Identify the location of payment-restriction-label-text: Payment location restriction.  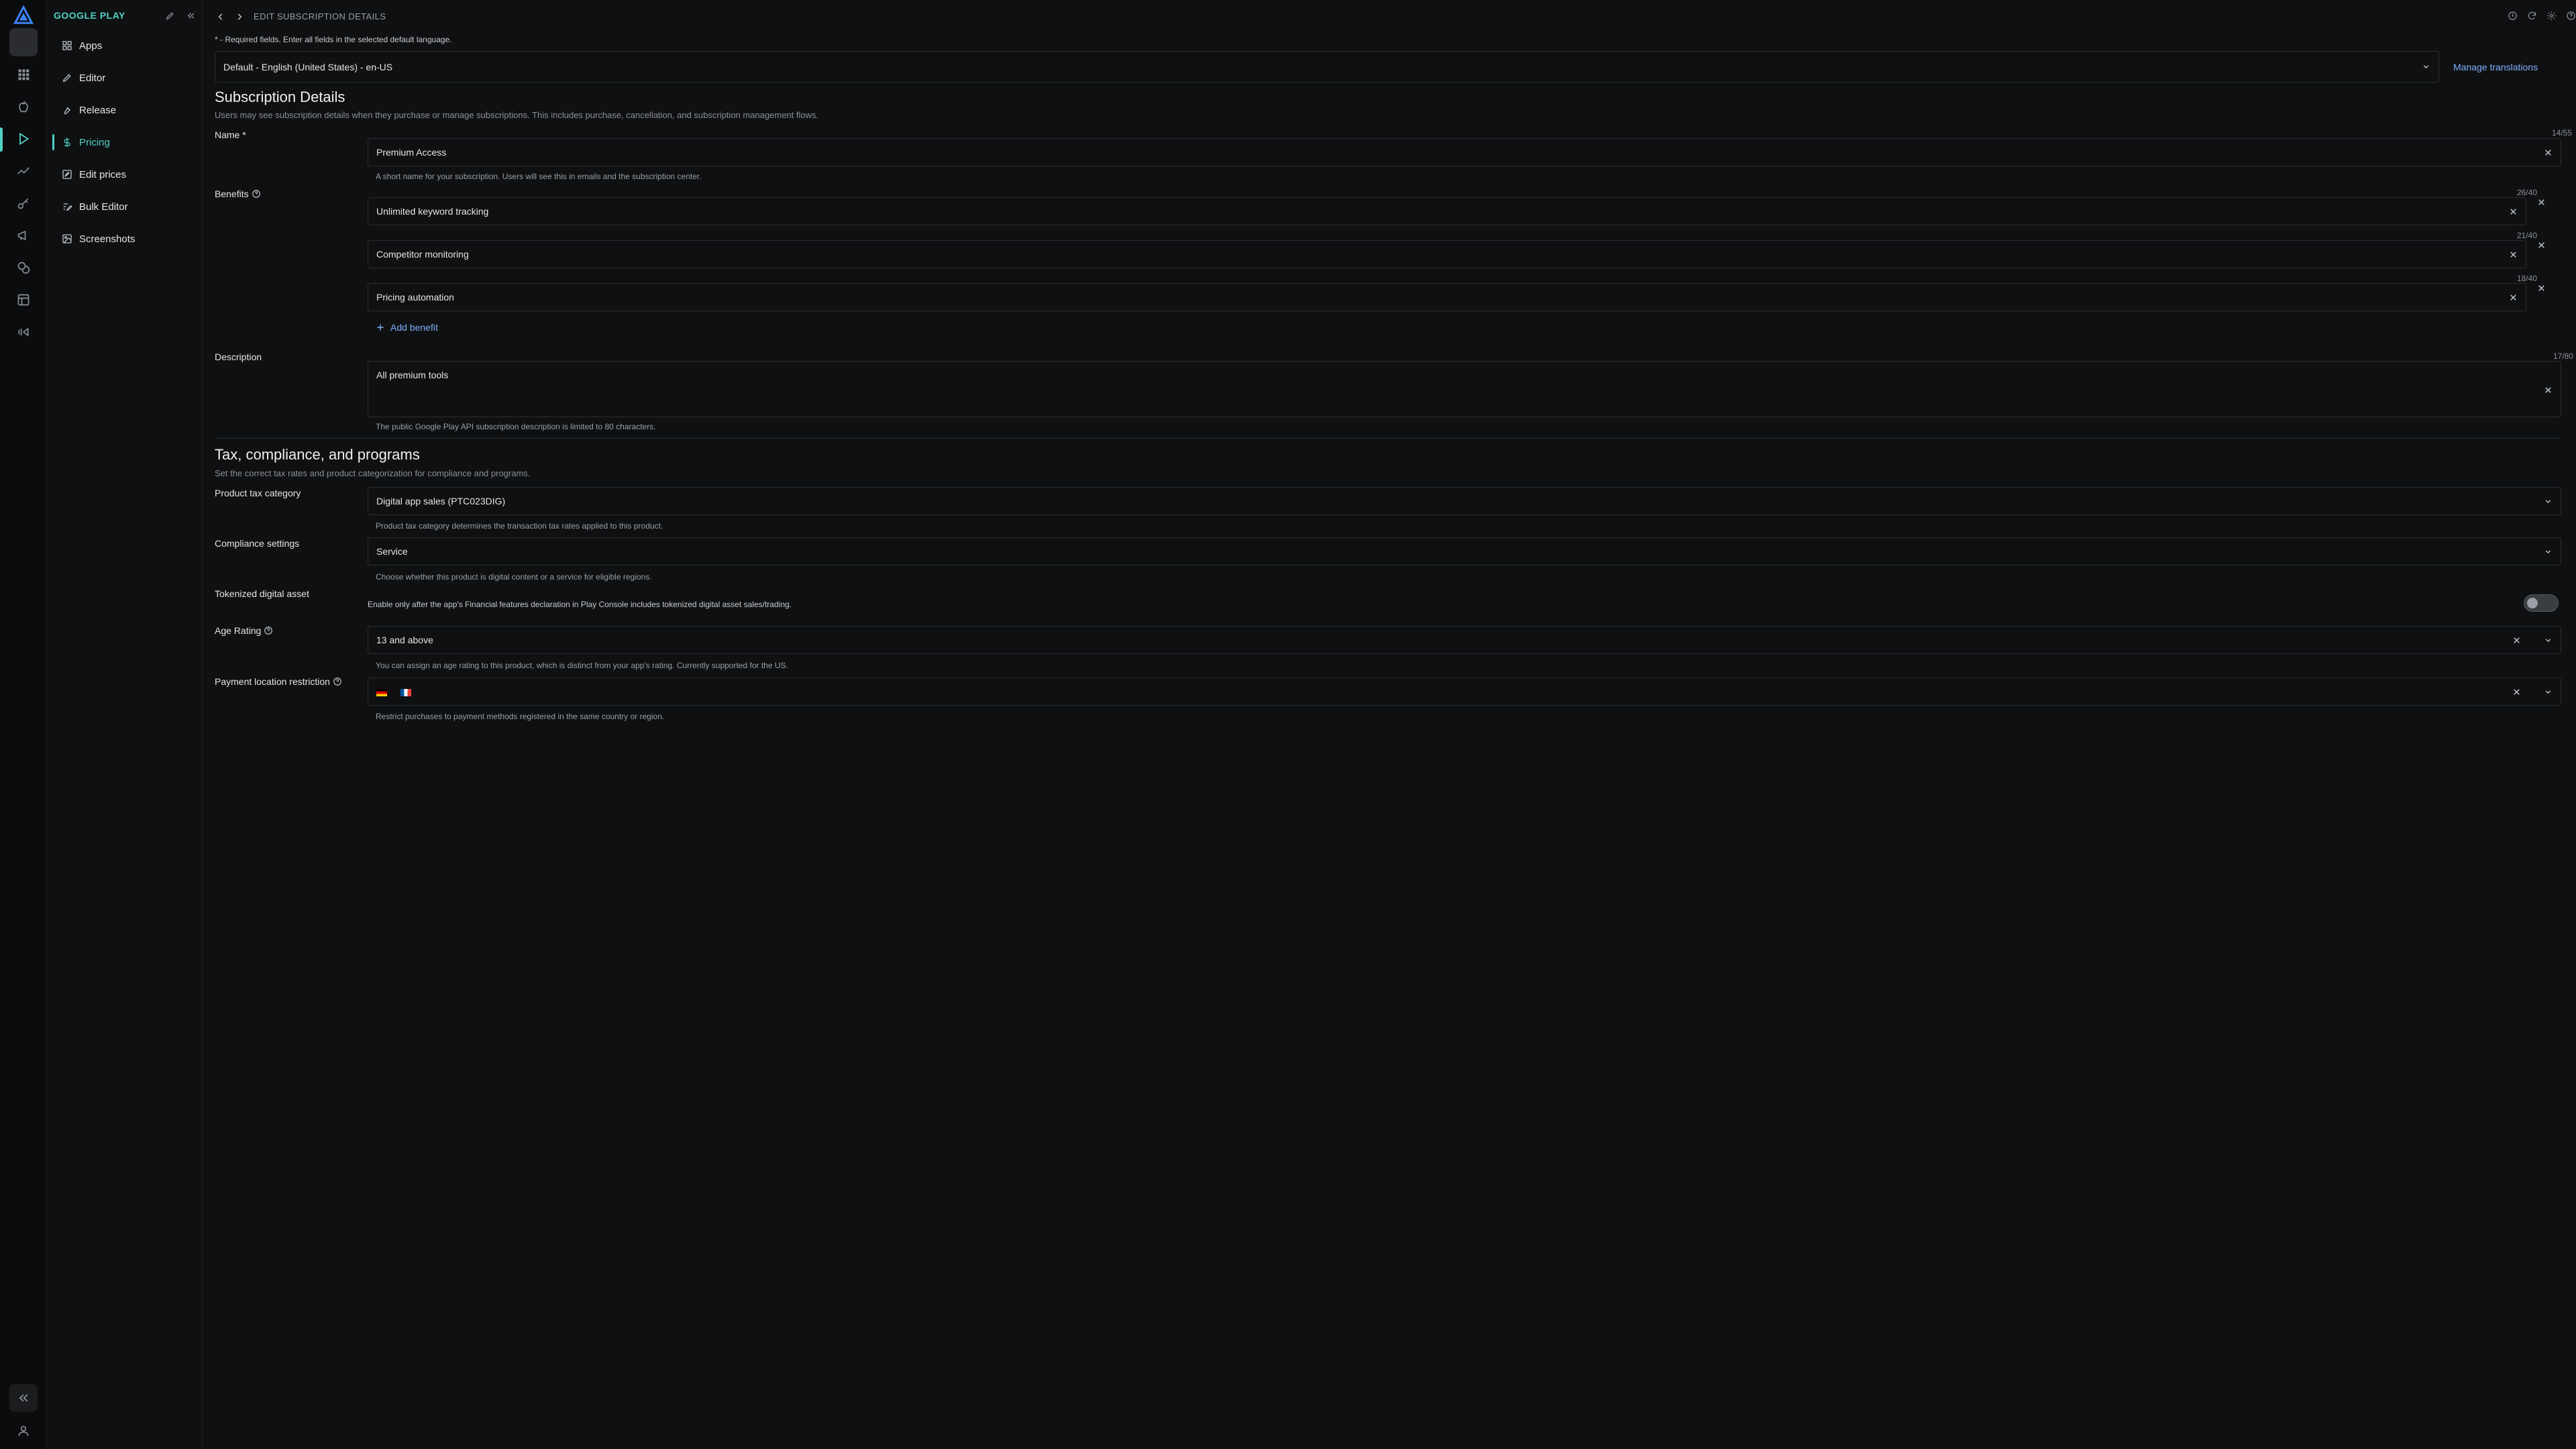
(272, 681).